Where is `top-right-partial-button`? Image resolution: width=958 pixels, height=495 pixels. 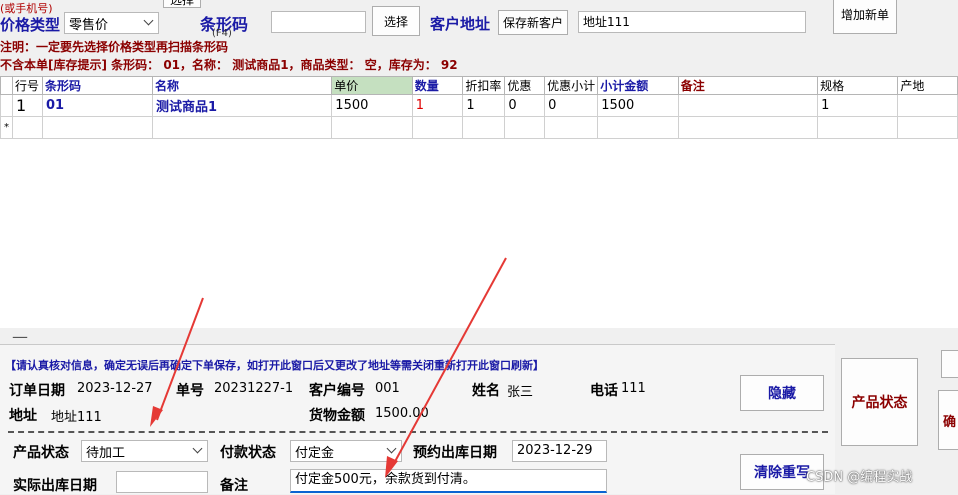 top-right-partial-button is located at coordinates (949, 364).